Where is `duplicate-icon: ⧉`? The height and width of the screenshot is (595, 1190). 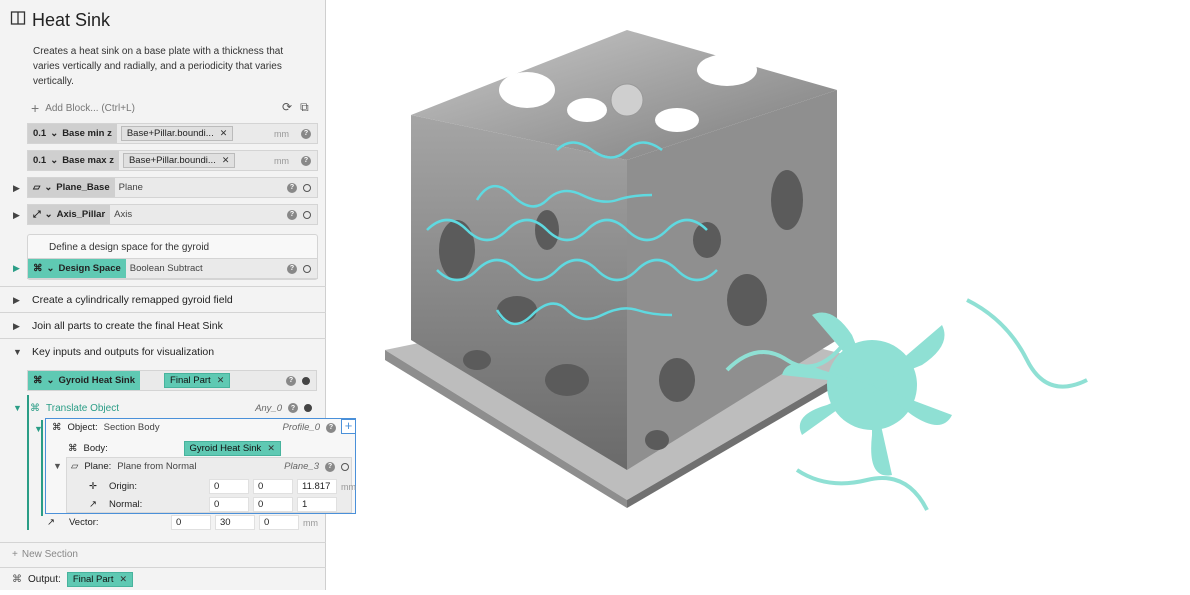
duplicate-icon: ⧉ is located at coordinates (304, 107).